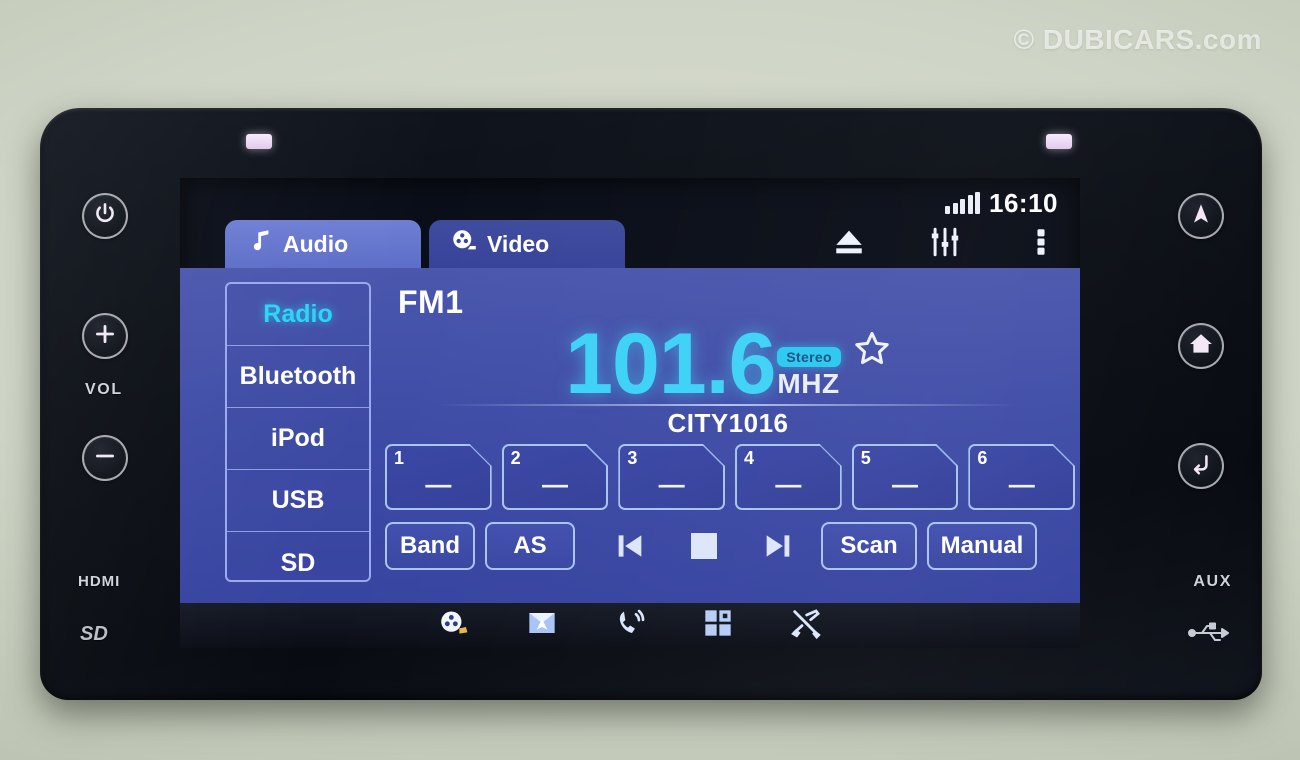 This screenshot has height=760, width=1300. I want to click on preset-button-2: 2 —, so click(555, 477).